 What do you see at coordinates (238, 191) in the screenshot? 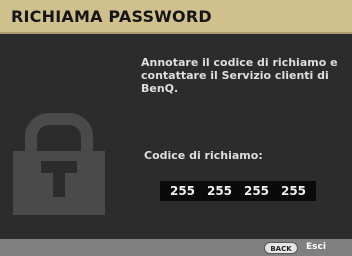
I see `recall-code-display: 255 255 255 255` at bounding box center [238, 191].